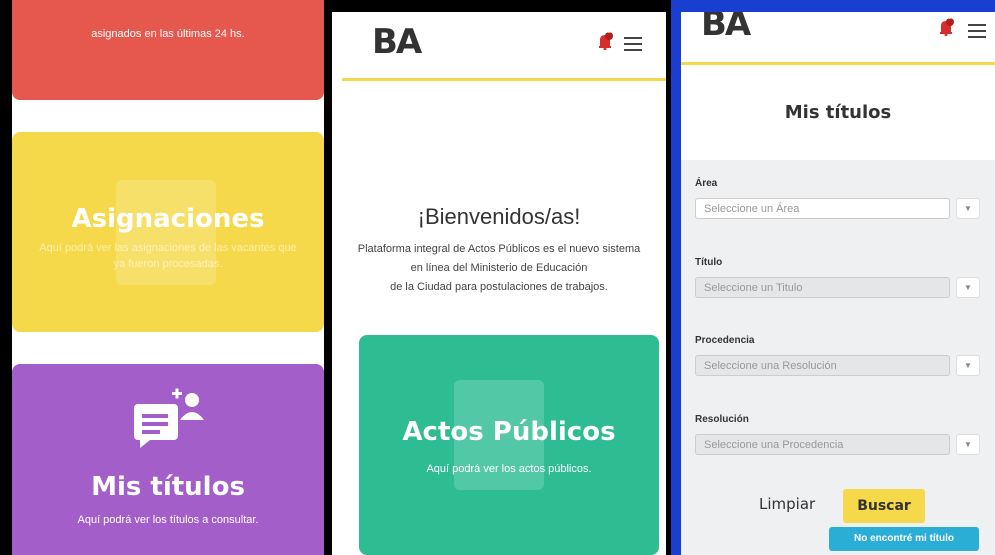 This screenshot has height=555, width=995. What do you see at coordinates (904, 539) in the screenshot?
I see `not-found-title-button: No encontré mi título` at bounding box center [904, 539].